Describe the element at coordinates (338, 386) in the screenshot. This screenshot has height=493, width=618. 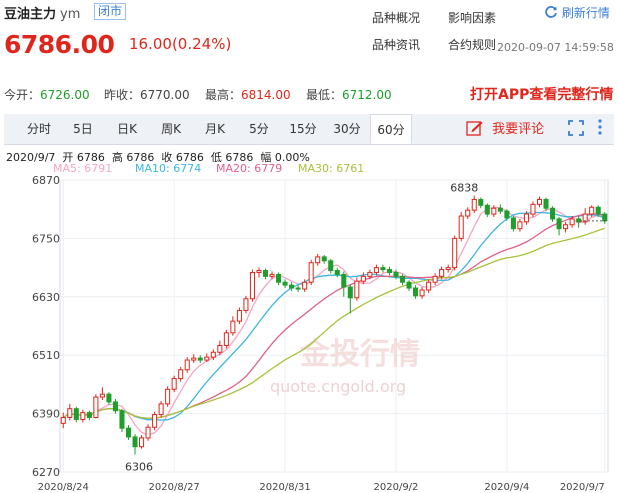
I see `watermark-url: quote.cngold.org` at that location.